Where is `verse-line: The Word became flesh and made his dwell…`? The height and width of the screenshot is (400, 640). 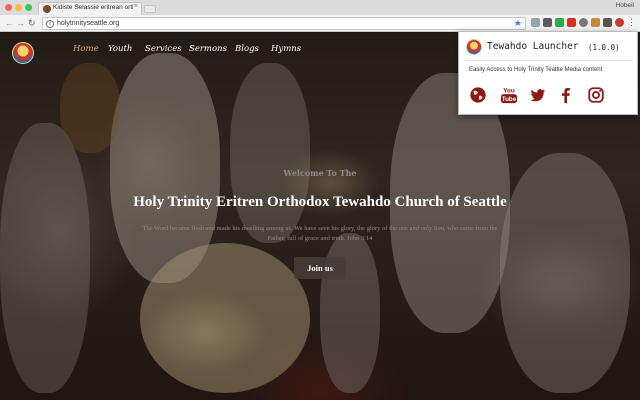
verse-line: The Word became flesh and made his dwell… is located at coordinates (320, 228).